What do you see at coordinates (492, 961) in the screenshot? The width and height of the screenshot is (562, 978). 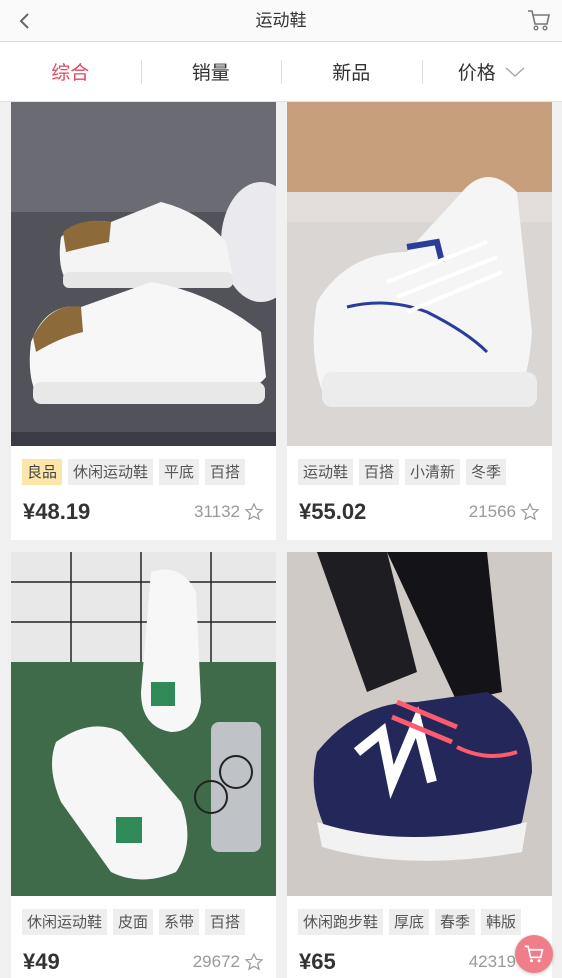 I see `sales-number: 42319` at bounding box center [492, 961].